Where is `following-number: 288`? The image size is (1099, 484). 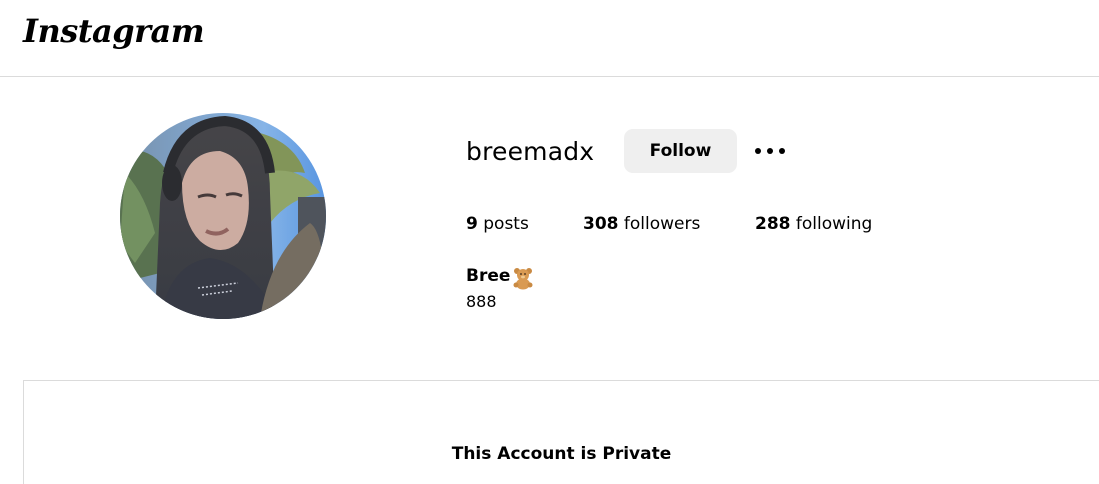 following-number: 288 is located at coordinates (773, 224).